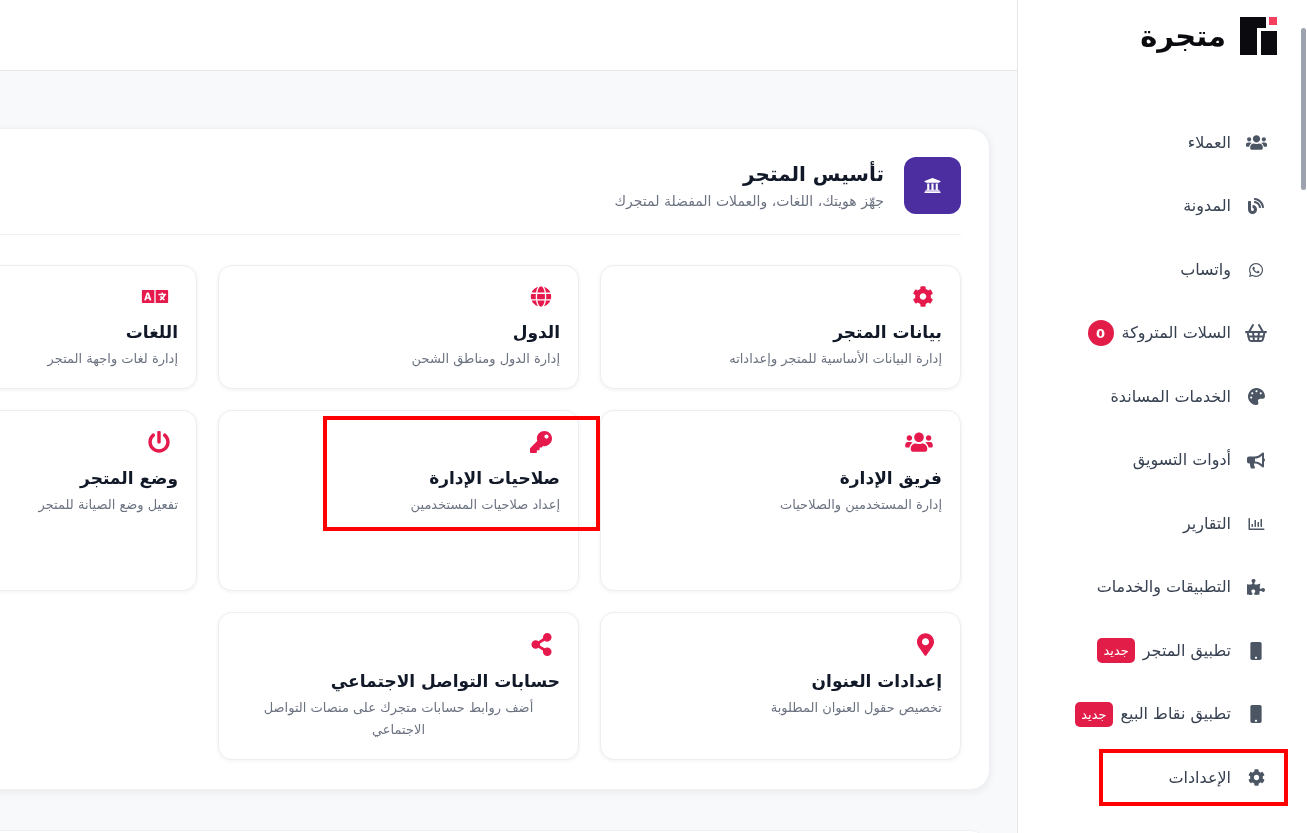 This screenshot has width=1307, height=833. Describe the element at coordinates (1256, 269) in the screenshot. I see `chat-phone-icon` at that location.